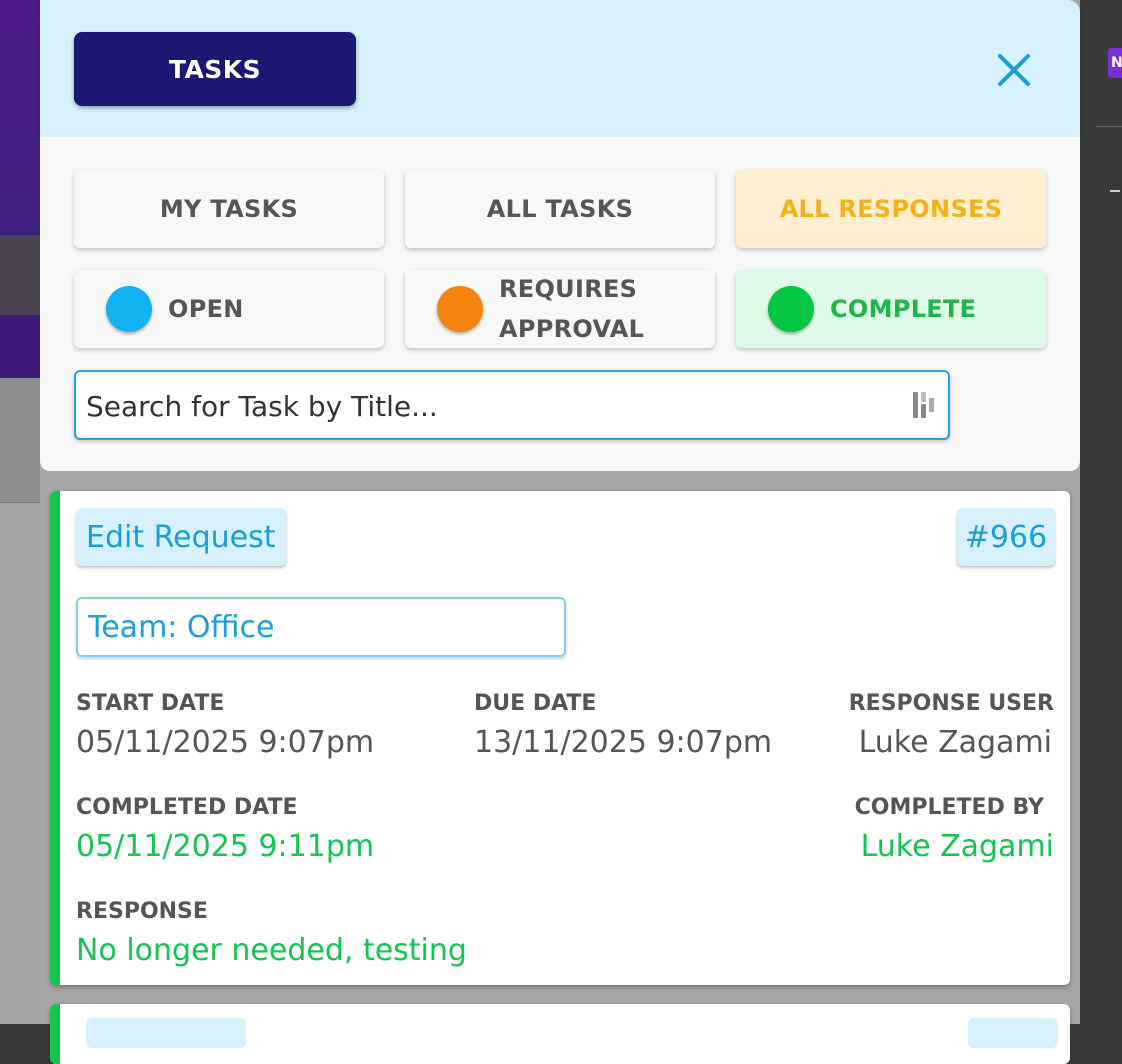  What do you see at coordinates (225, 742) in the screenshot?
I see `start-date-value: 05/11/2025 9:07pm` at bounding box center [225, 742].